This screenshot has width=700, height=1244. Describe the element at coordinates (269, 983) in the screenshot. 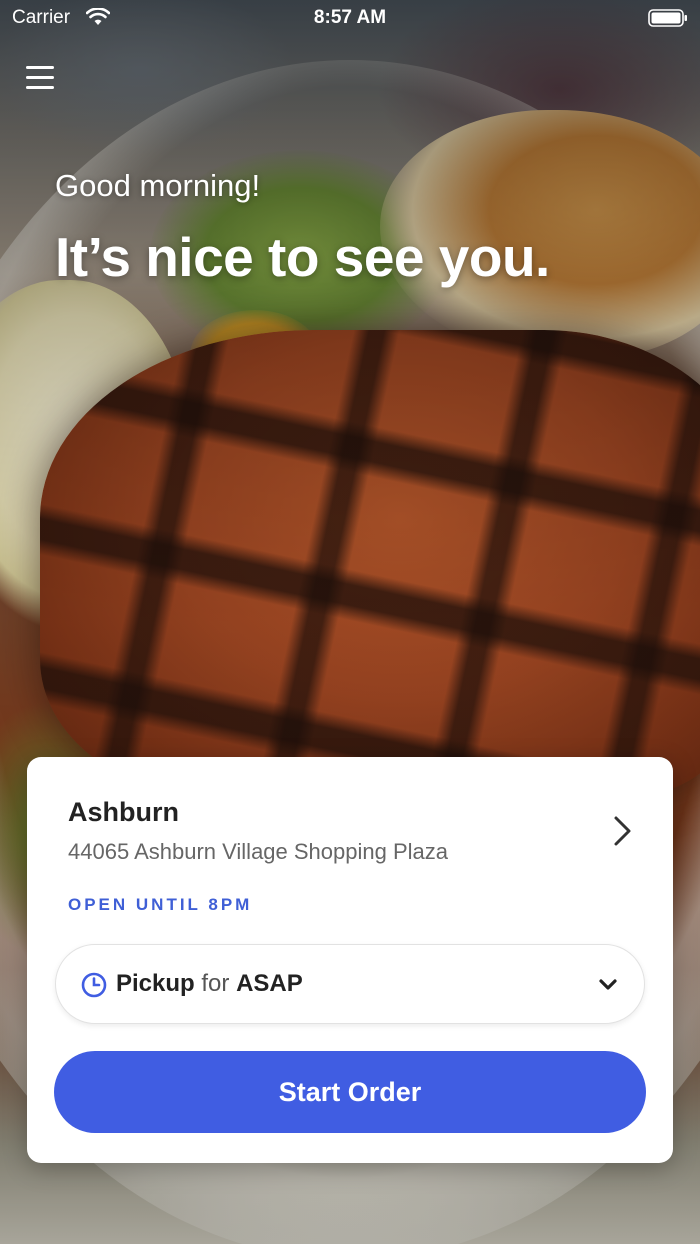

I see `order-mode-time: ASAP` at that location.